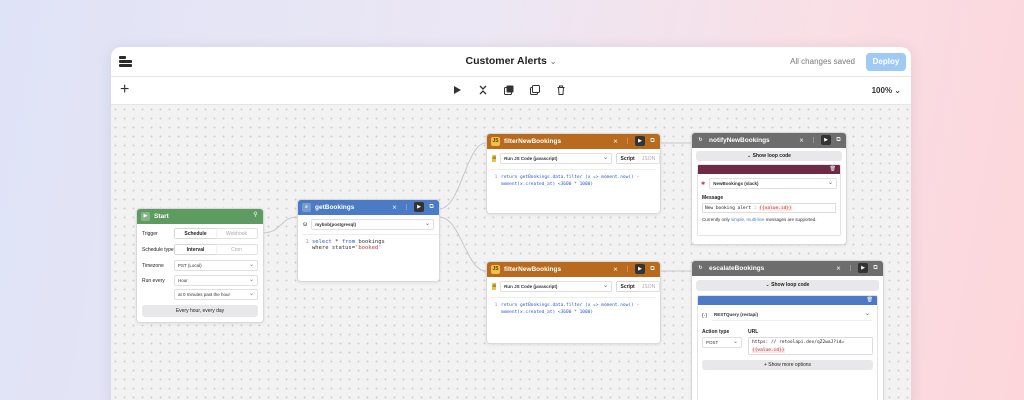  I want to click on toolbar: + 100% ⌄, so click(511, 91).